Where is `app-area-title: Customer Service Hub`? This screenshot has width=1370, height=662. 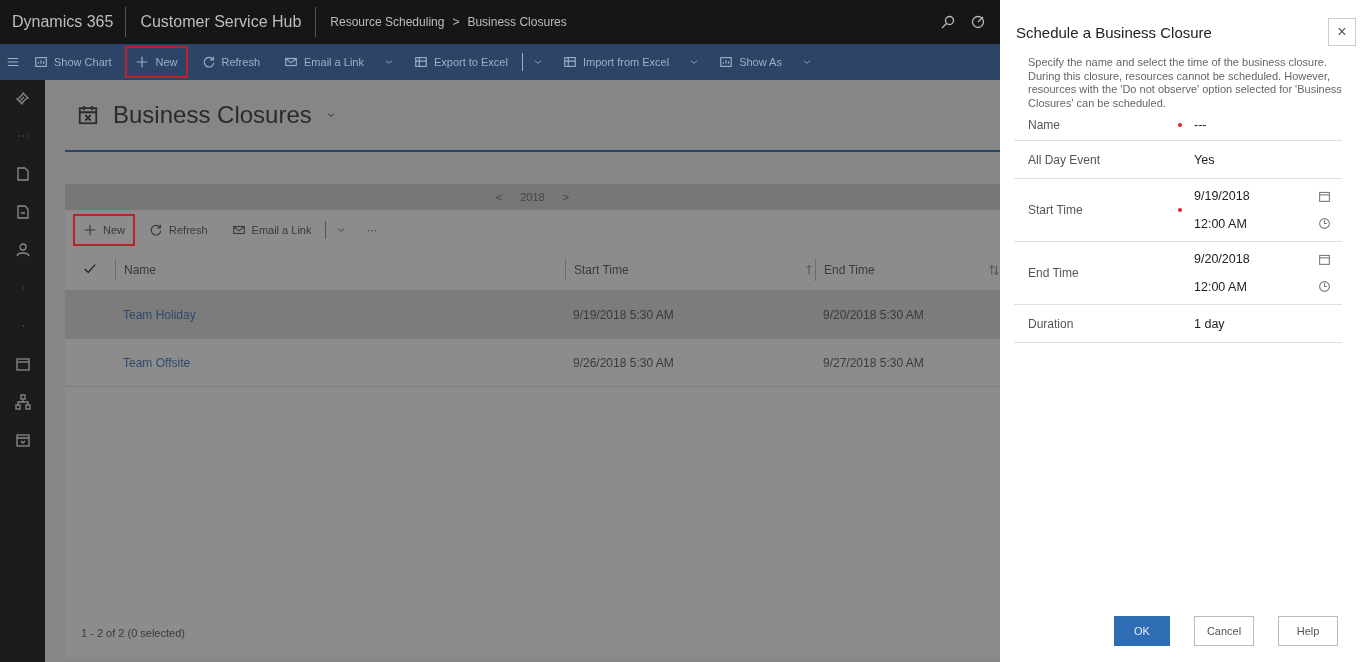
app-area-title: Customer Service Hub is located at coordinates (221, 22).